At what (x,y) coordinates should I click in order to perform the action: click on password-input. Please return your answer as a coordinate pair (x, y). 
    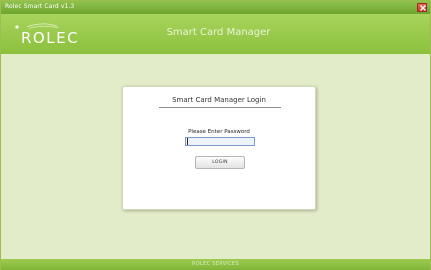
    Looking at the image, I should click on (220, 141).